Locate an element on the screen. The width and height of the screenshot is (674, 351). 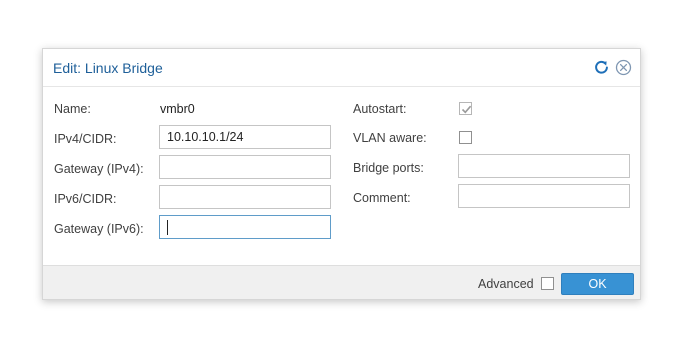
ipv6-cidr-label: IPv6/CIDR: is located at coordinates (85, 199).